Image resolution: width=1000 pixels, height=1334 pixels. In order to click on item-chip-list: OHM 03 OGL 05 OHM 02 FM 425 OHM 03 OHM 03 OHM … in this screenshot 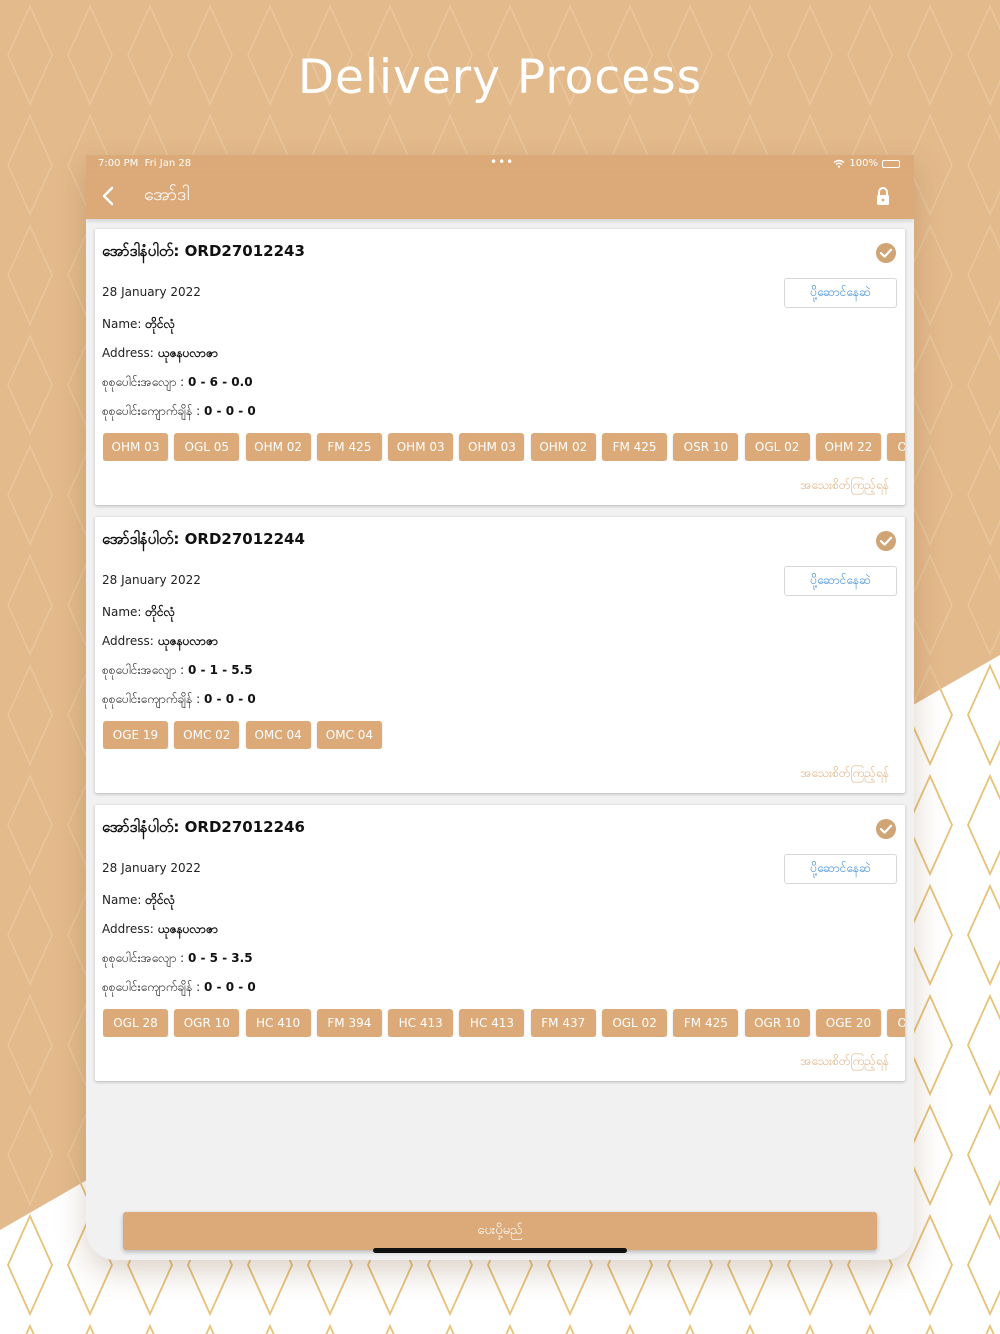, I will do `click(504, 447)`.